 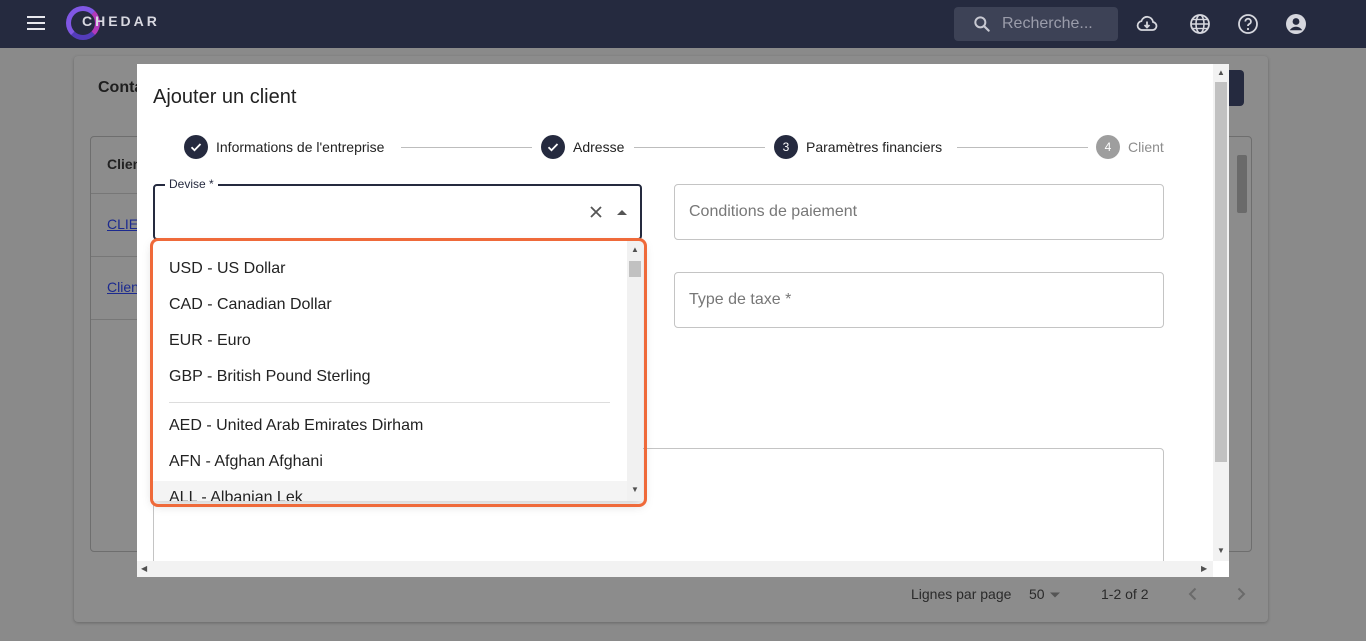 I want to click on step-label: Informations de l'entreprise, so click(x=300, y=147).